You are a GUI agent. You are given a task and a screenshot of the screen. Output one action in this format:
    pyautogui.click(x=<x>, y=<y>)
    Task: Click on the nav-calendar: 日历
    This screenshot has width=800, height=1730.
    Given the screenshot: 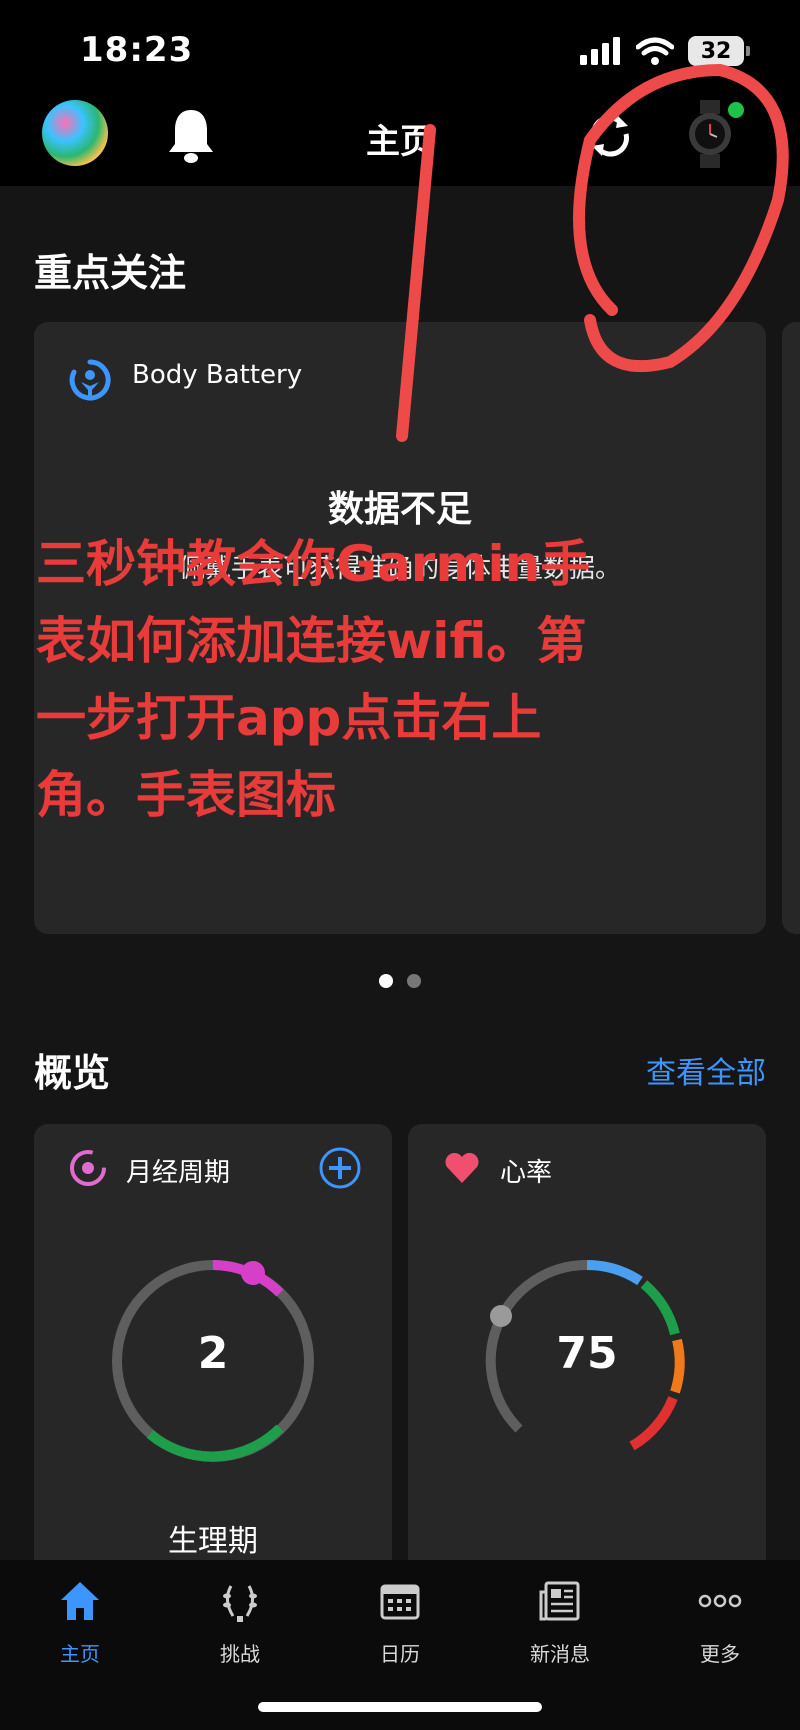 What is the action you would take?
    pyautogui.click(x=400, y=1622)
    